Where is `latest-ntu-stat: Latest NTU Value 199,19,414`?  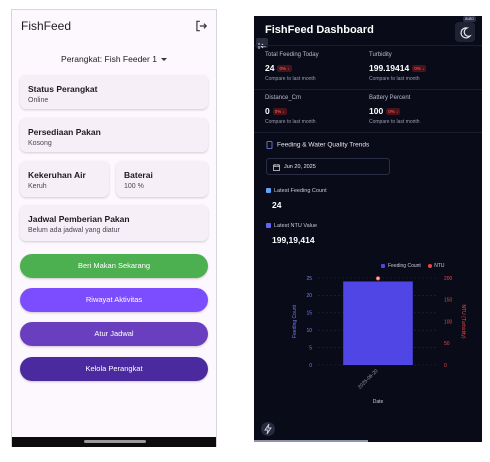 latest-ntu-stat: Latest NTU Value 199,19,414 is located at coordinates (291, 234).